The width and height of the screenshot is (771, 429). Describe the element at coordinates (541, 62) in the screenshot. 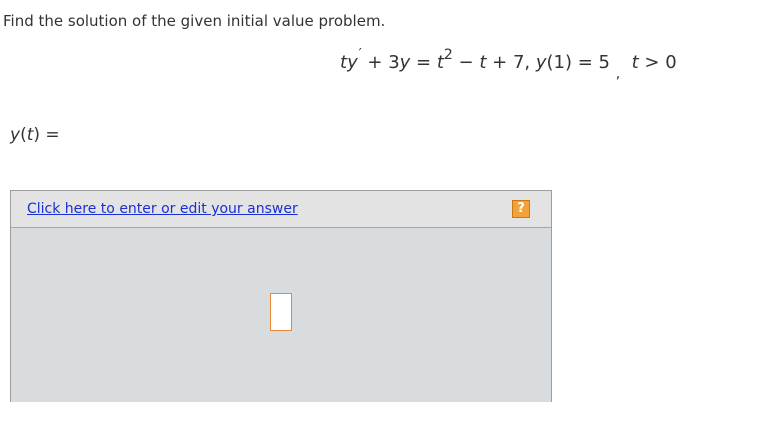

I see `ic-y: y` at that location.